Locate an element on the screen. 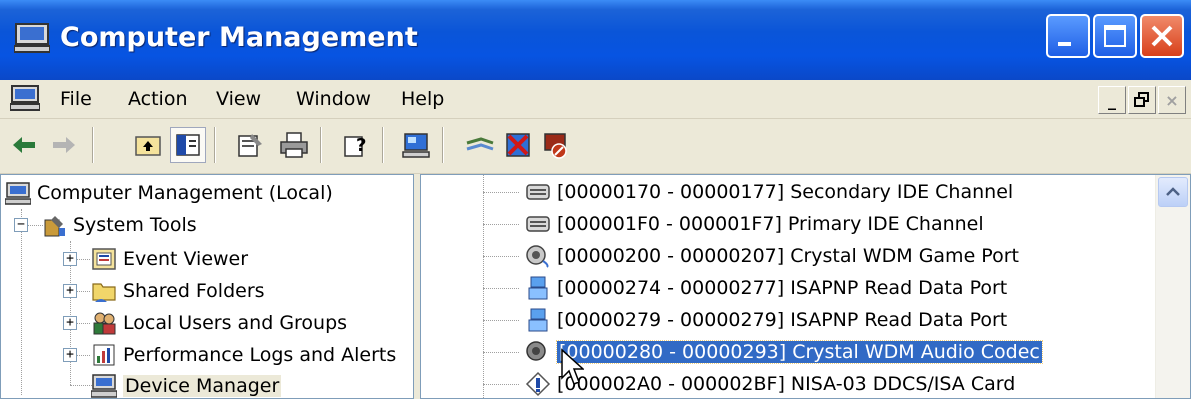  maximize-button is located at coordinates (1115, 36).